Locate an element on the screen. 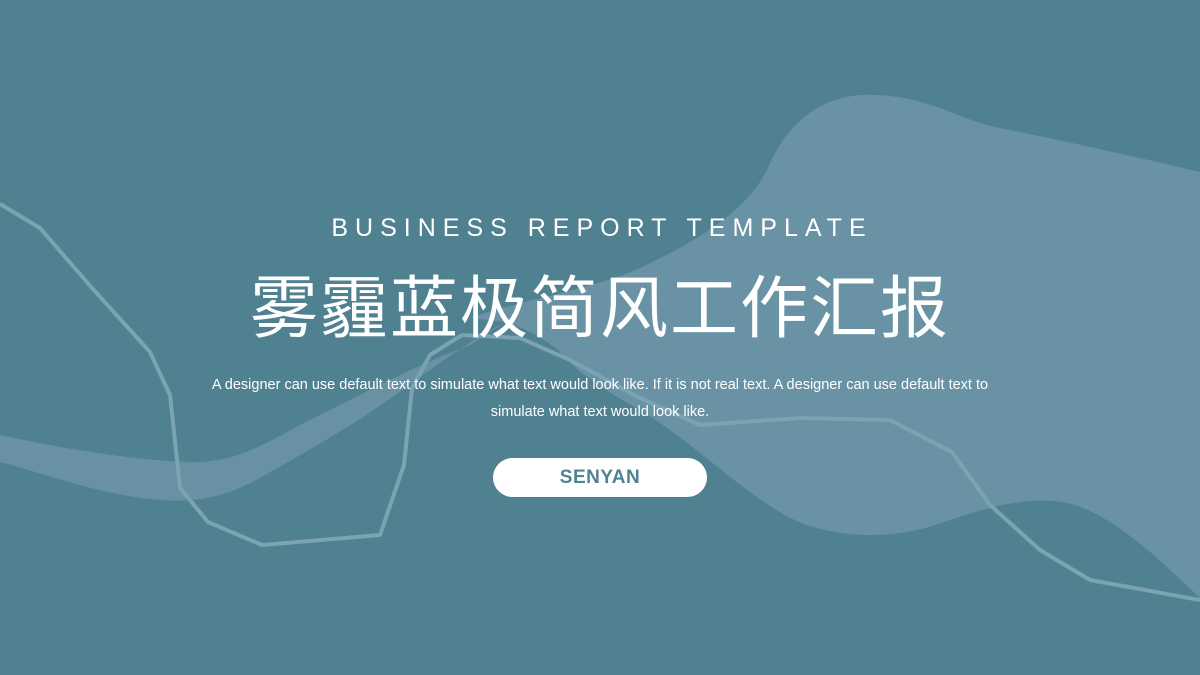 Image resolution: width=1200 pixels, height=675 pixels. main-title: 雾霾蓝极简风工作汇报 is located at coordinates (599, 309).